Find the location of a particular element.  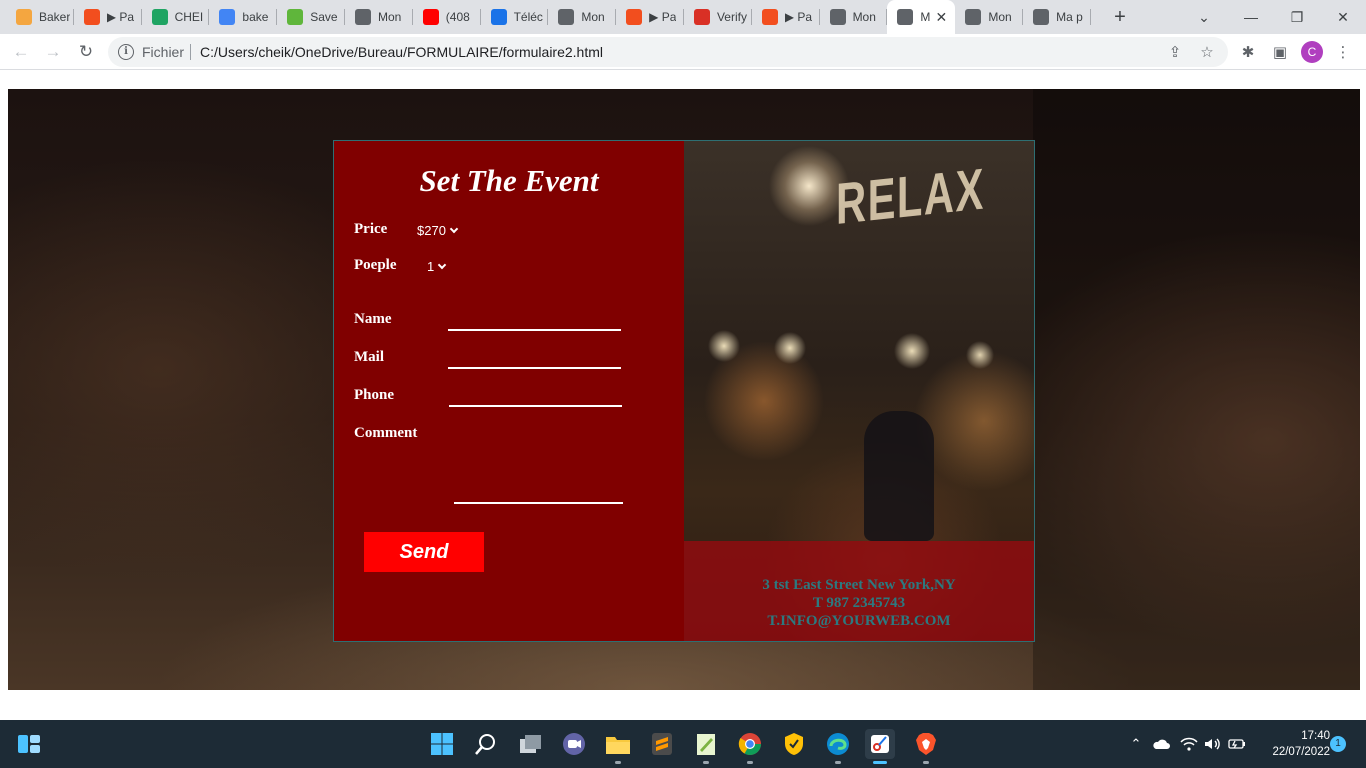

chrome-icon is located at coordinates (750, 746).